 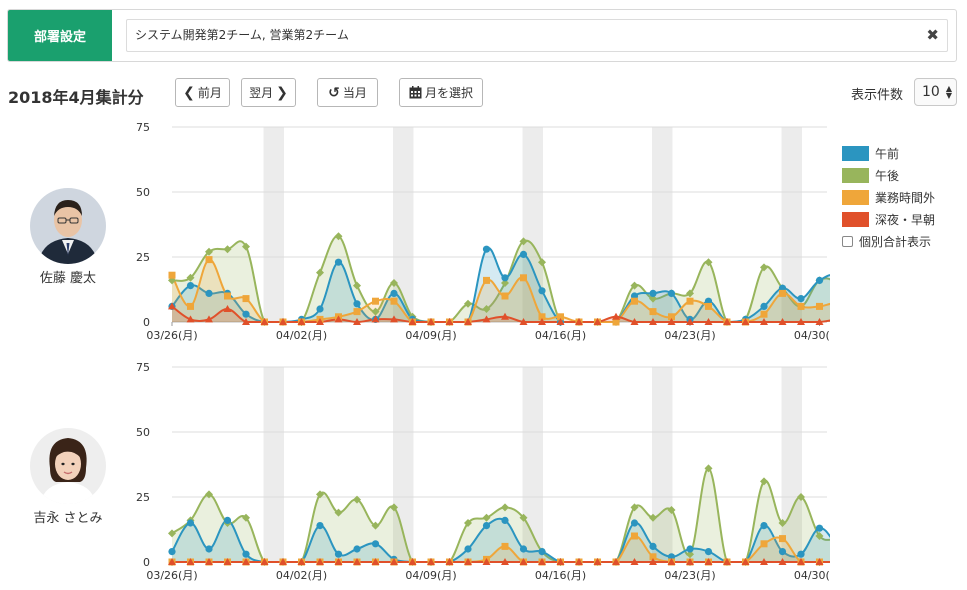 What do you see at coordinates (905, 197) in the screenshot?
I see `legend-label: 業務時間外` at bounding box center [905, 197].